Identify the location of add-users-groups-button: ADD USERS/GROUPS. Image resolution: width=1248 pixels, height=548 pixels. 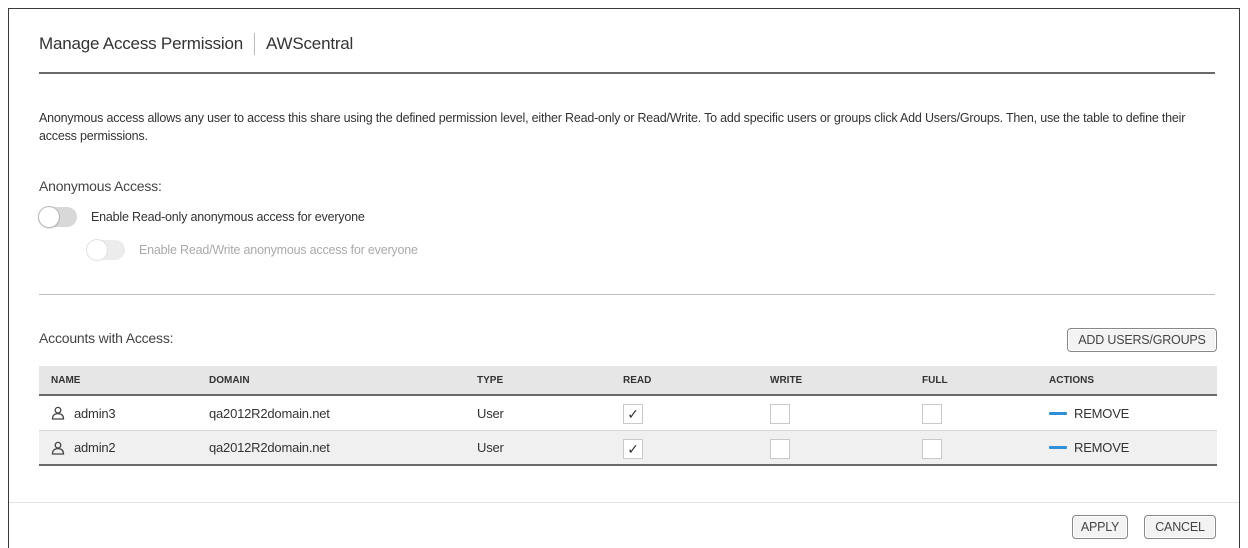
(1142, 340).